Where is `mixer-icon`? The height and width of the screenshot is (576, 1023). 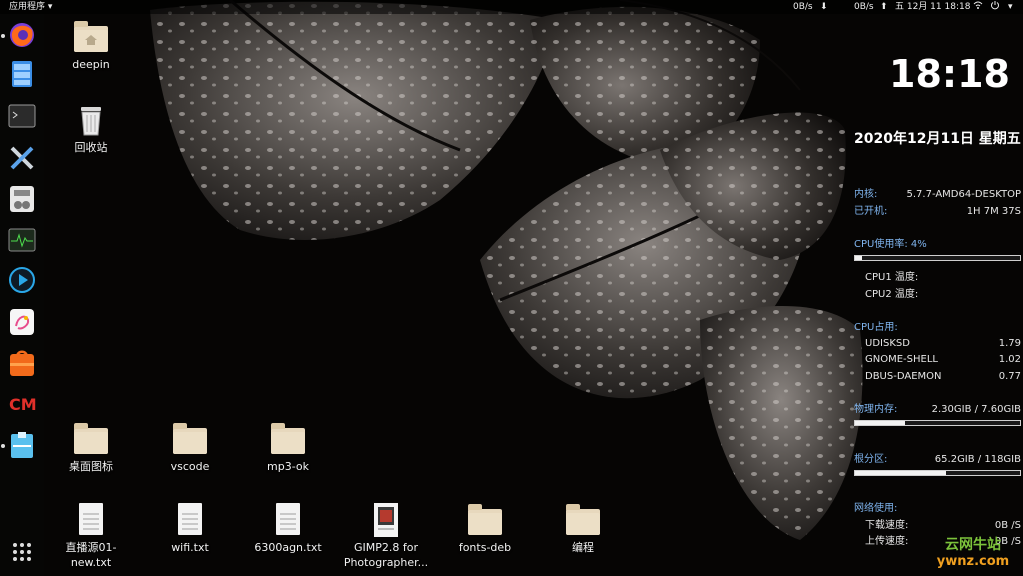 mixer-icon is located at coordinates (22, 199).